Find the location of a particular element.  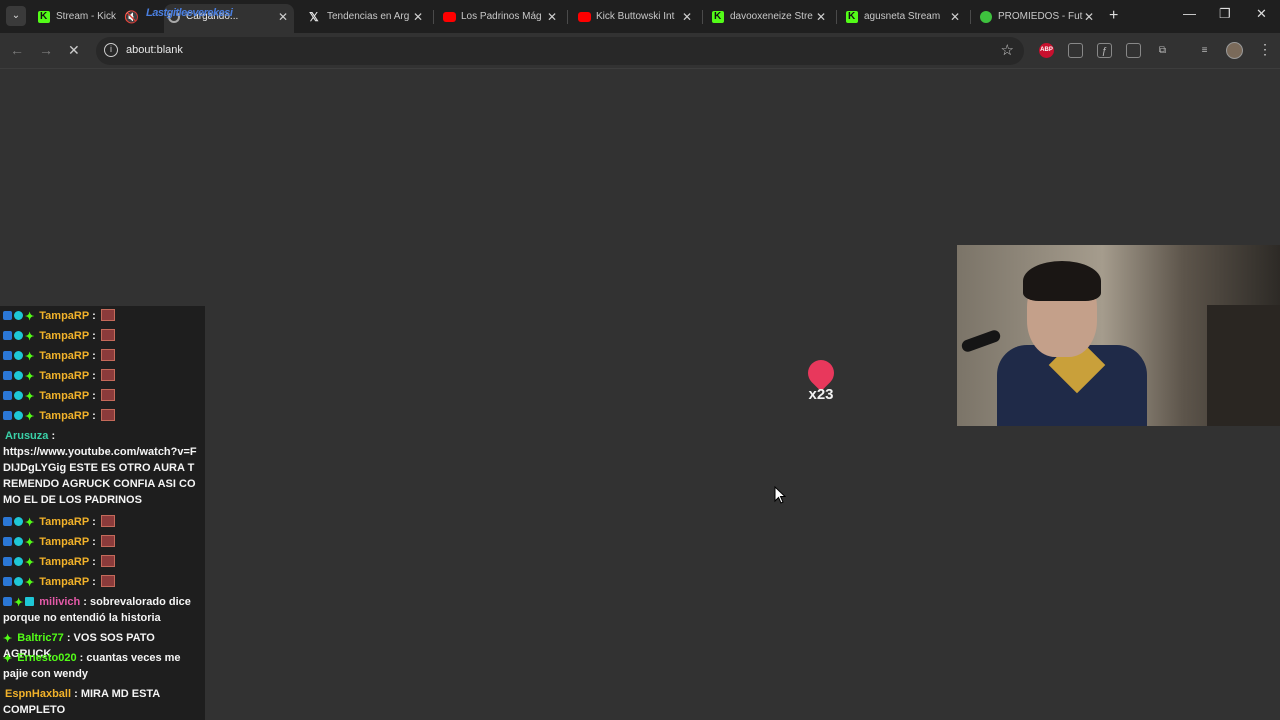

gifter-badge-icon is located at coordinates (30, 601).